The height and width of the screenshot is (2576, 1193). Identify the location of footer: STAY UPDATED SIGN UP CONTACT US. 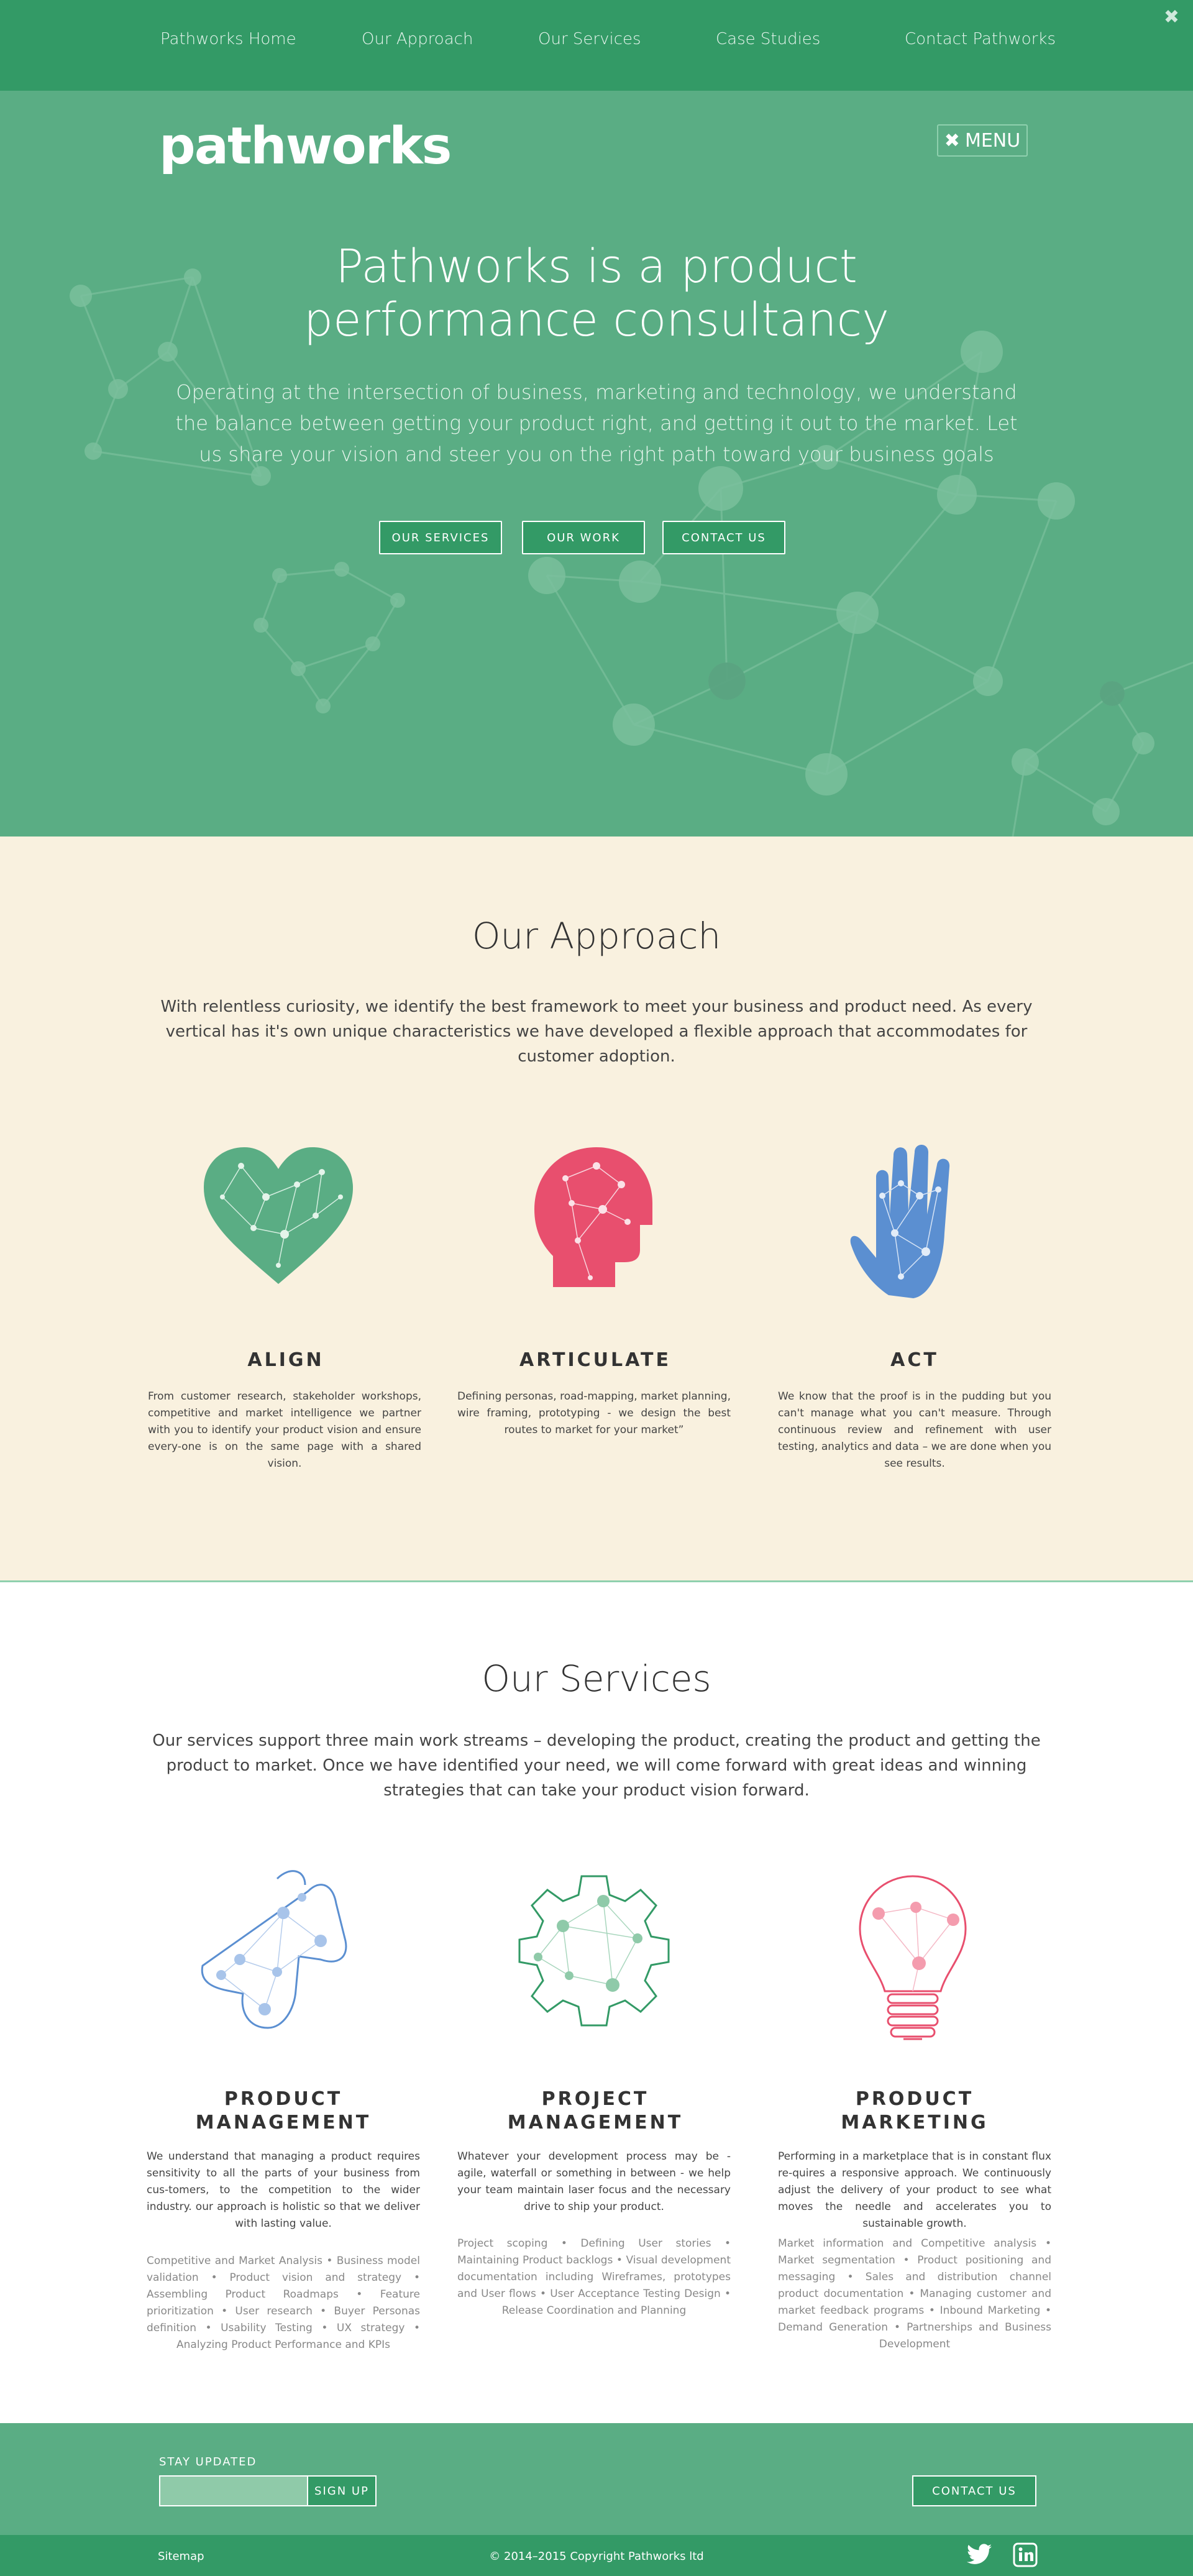
(596, 2479).